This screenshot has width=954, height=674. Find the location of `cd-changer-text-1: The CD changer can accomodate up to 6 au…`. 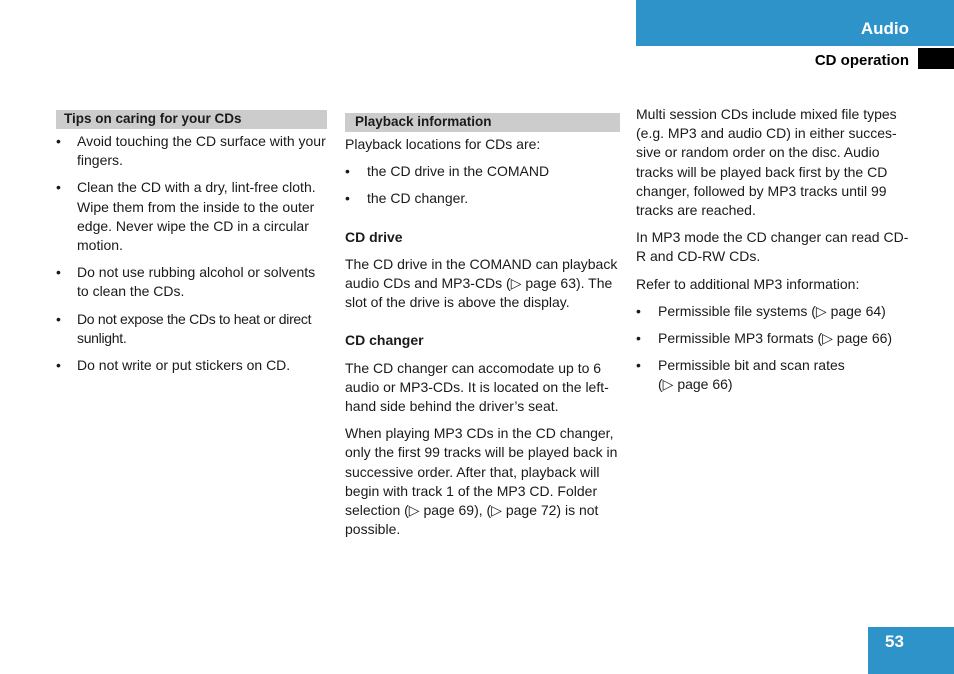

cd-changer-text-1: The CD changer can accomodate up to 6 au… is located at coordinates (477, 387).